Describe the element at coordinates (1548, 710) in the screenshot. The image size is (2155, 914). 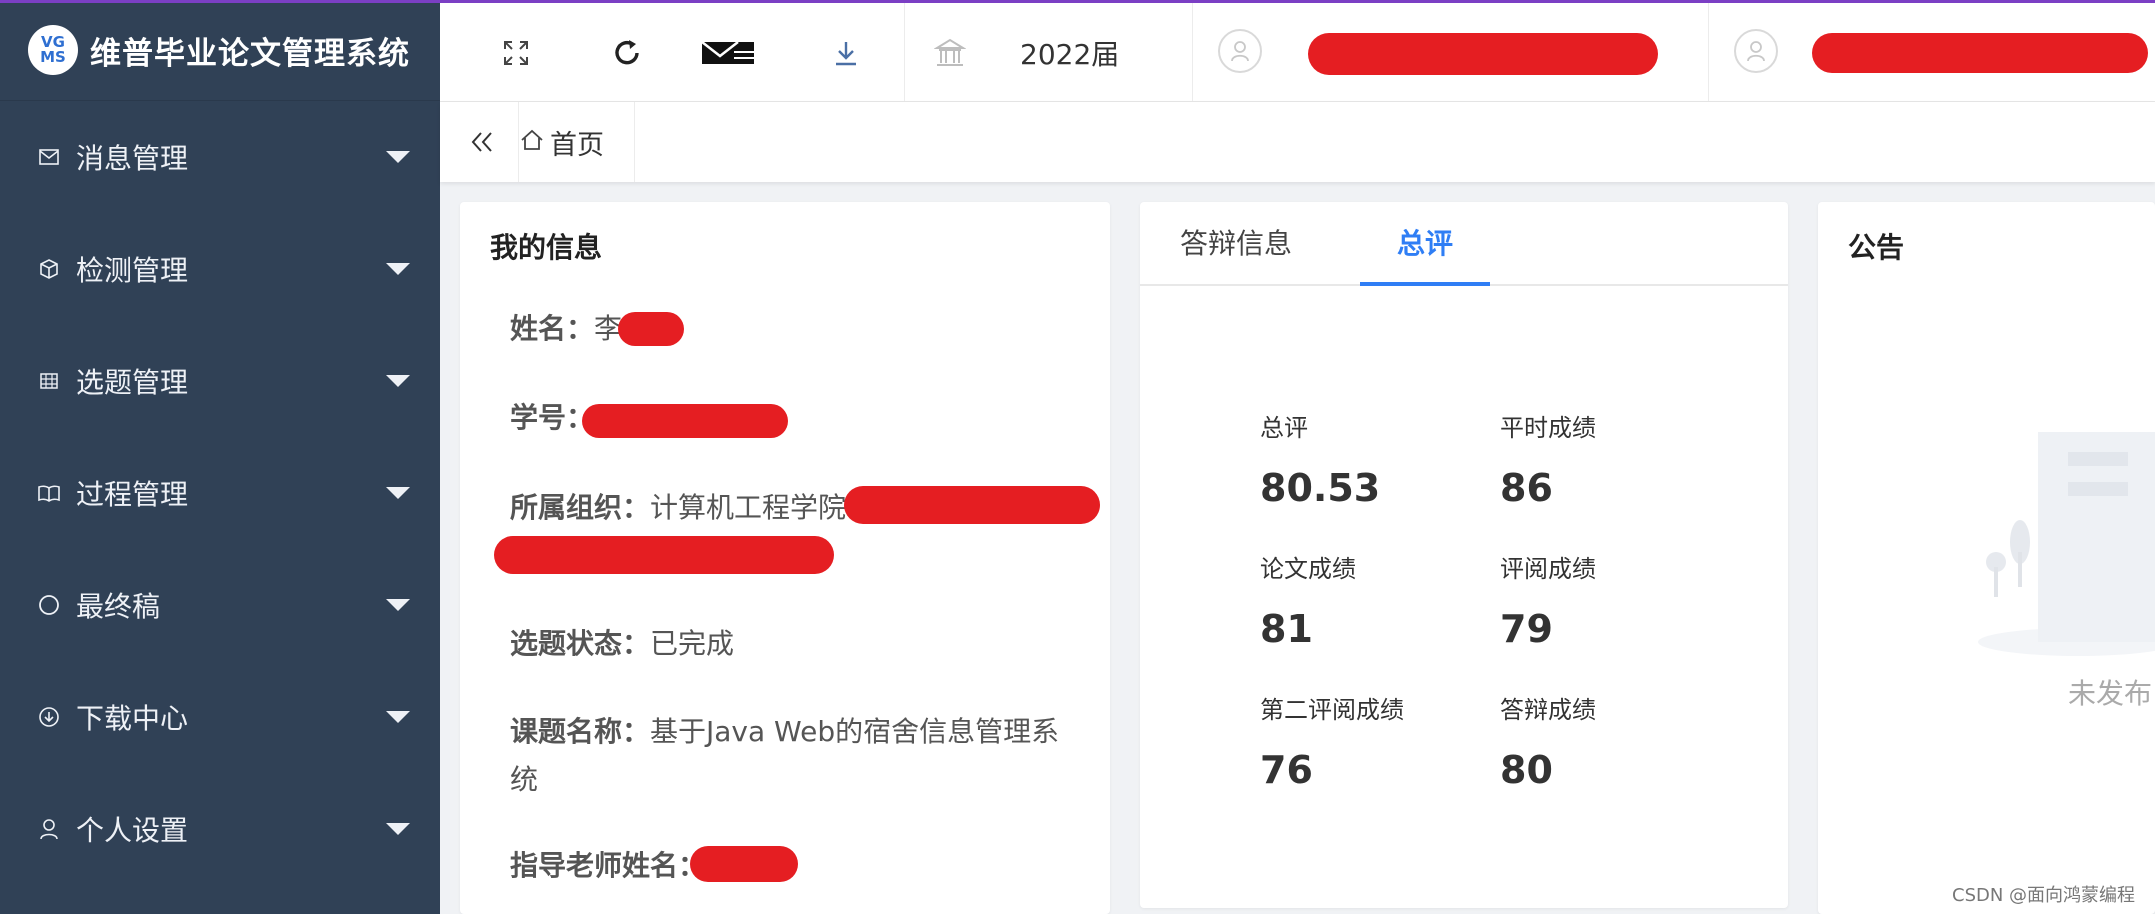
I see `score-label: 答辩成绩` at that location.